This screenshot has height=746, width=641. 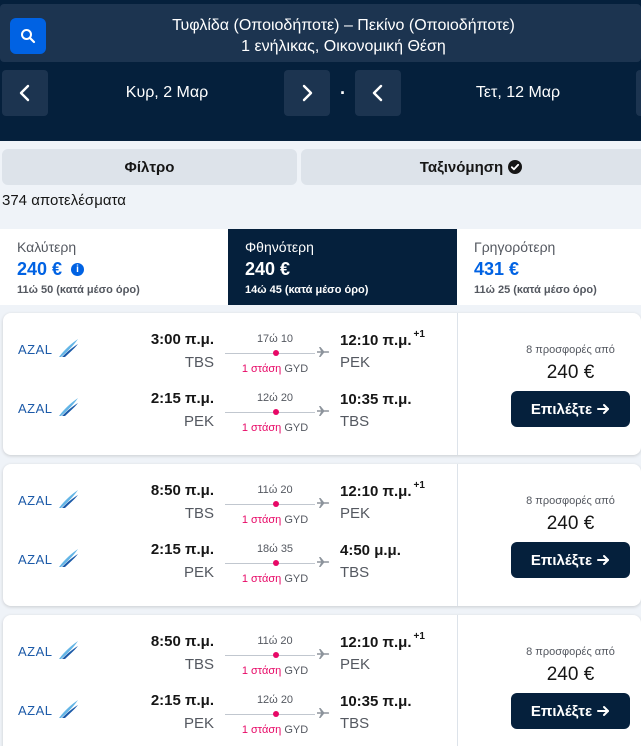 I want to click on search-button, so click(x=28, y=36).